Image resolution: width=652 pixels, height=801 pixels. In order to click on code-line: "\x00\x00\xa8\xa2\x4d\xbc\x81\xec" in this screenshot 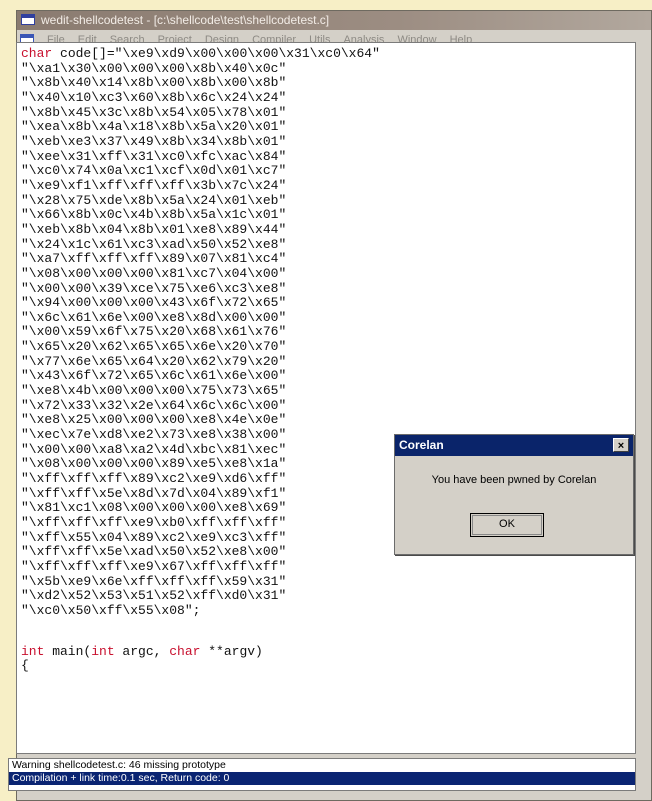, I will do `click(154, 449)`.